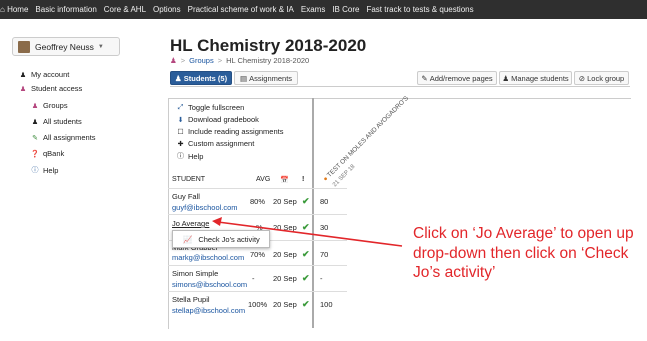 The height and width of the screenshot is (341, 647). I want to click on nav-basic-information: Basic information, so click(65, 9).